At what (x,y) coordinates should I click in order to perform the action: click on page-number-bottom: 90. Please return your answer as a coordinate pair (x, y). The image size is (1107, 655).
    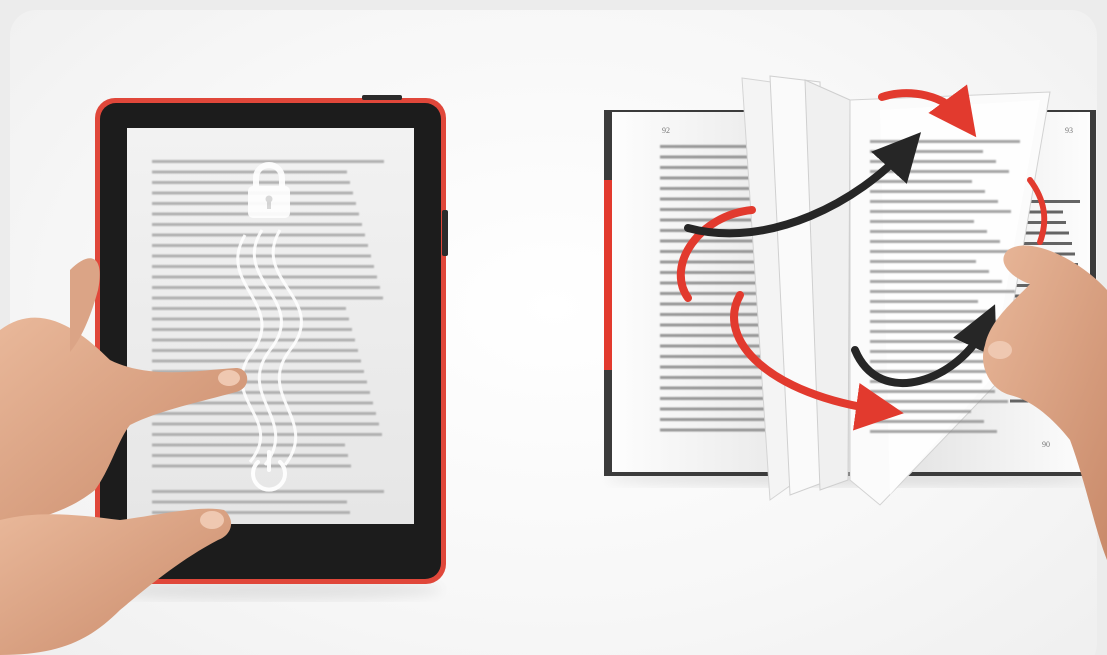
    Looking at the image, I should click on (1046, 444).